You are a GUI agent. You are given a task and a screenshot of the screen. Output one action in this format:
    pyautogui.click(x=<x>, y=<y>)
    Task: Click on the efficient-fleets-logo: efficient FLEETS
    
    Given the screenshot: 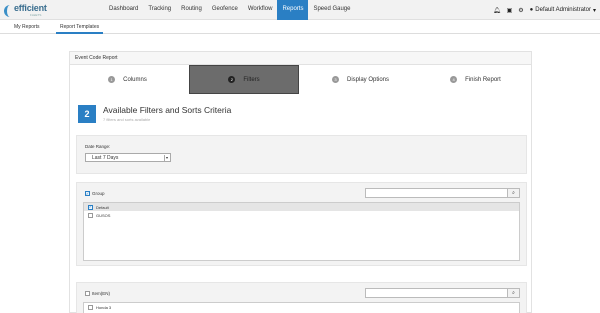 What is the action you would take?
    pyautogui.click(x=32, y=10)
    